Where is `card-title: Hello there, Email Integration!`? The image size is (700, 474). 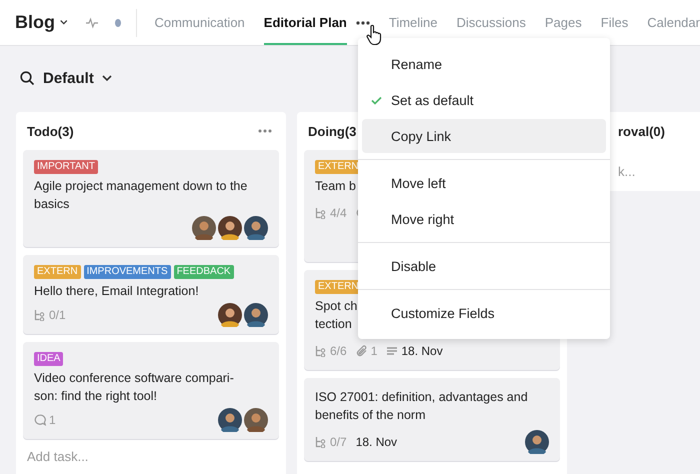
card-title: Hello there, Email Integration! is located at coordinates (117, 291).